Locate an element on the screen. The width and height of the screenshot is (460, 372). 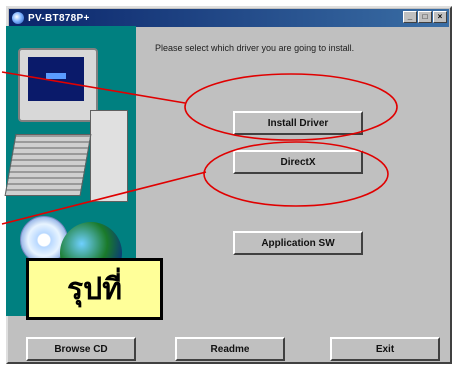
computer-tower-icon is located at coordinates (109, 156).